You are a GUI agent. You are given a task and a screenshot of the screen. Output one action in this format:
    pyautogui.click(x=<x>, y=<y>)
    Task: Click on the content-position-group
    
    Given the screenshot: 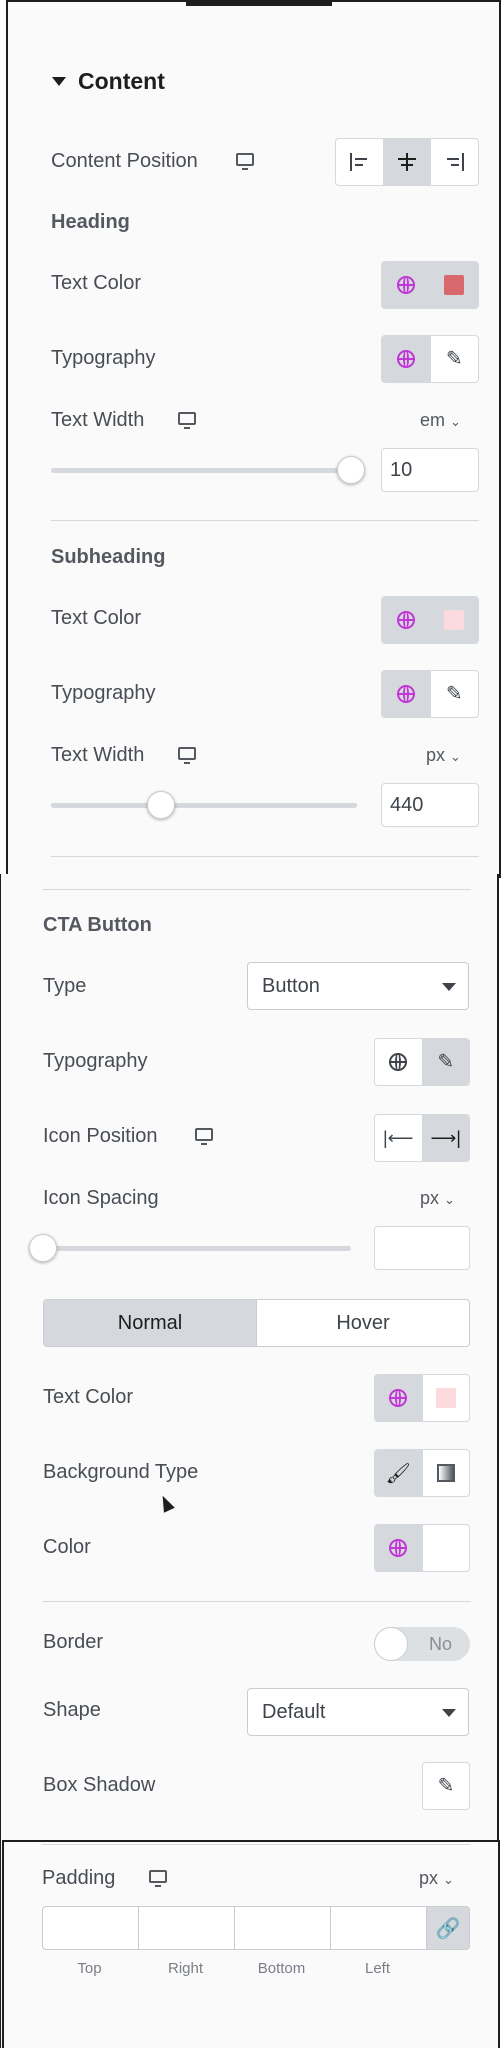 What is the action you would take?
    pyautogui.click(x=407, y=162)
    